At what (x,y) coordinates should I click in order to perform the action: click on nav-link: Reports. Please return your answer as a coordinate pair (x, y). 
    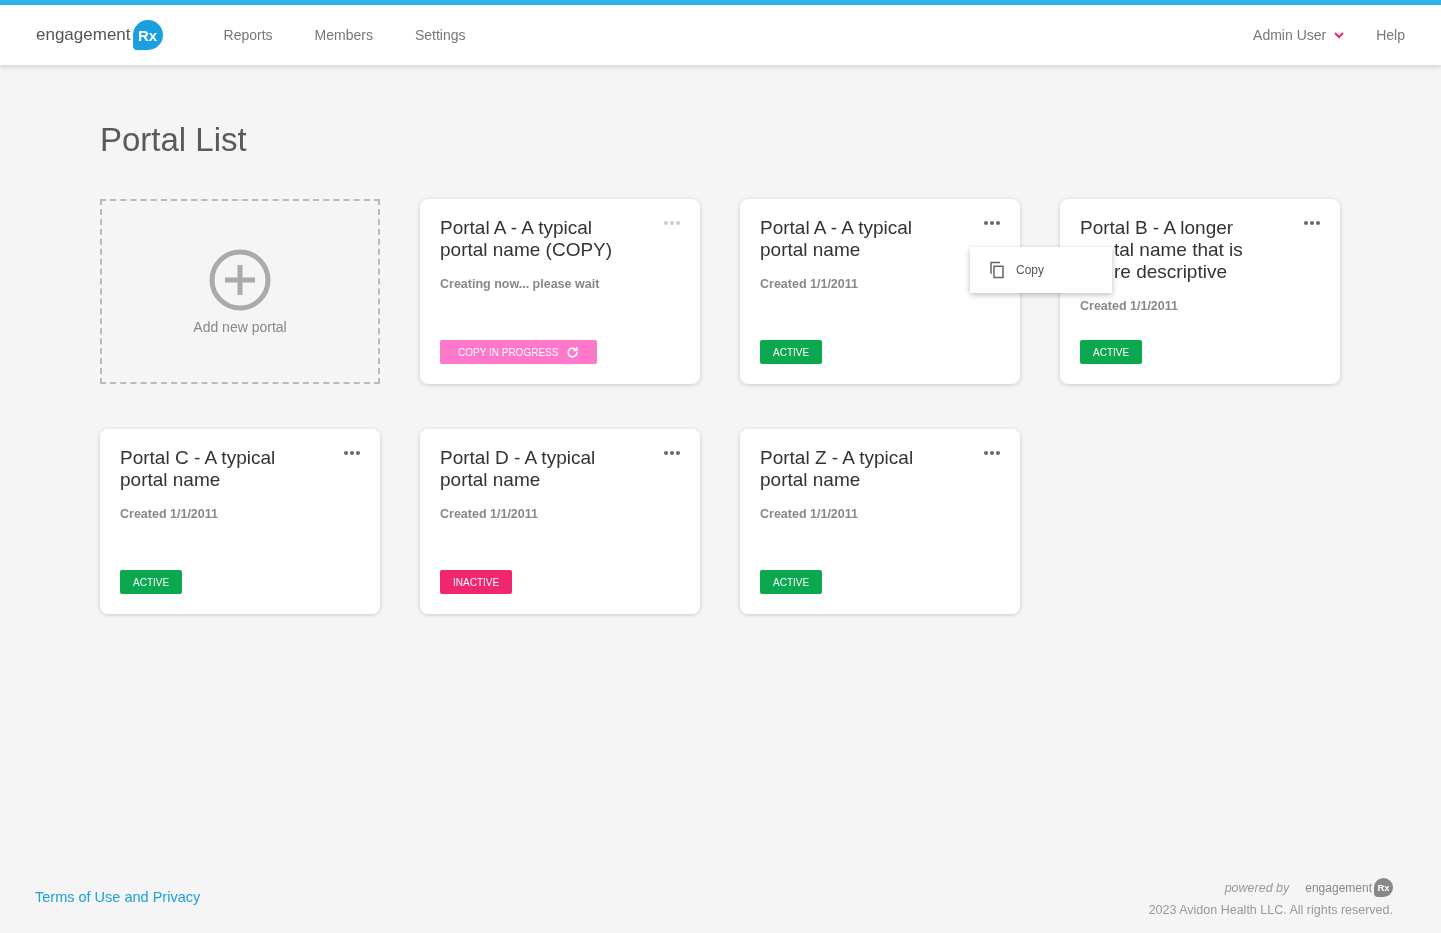
    Looking at the image, I should click on (248, 35).